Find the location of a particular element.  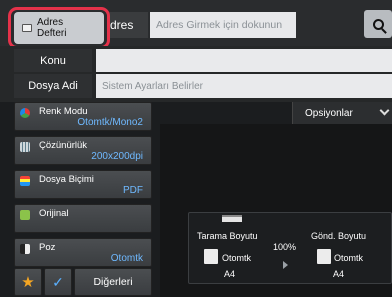

address-book-button: Adres Defteri is located at coordinates (59, 28).